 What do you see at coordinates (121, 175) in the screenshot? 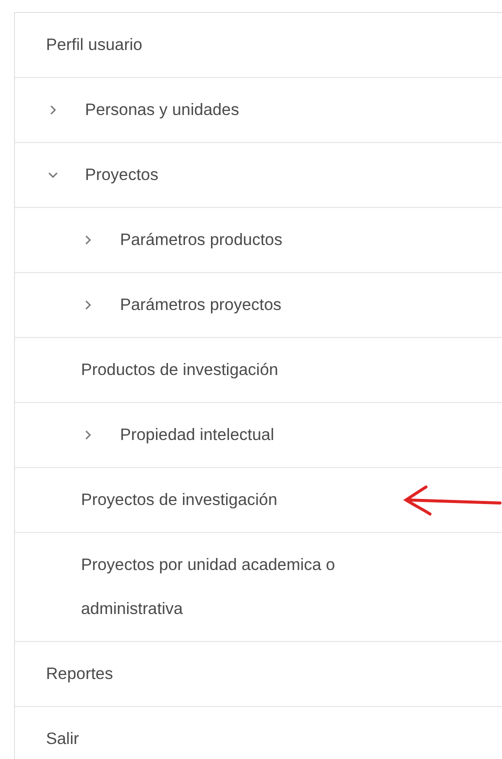
I see `menu-item-label: Proyectos` at bounding box center [121, 175].